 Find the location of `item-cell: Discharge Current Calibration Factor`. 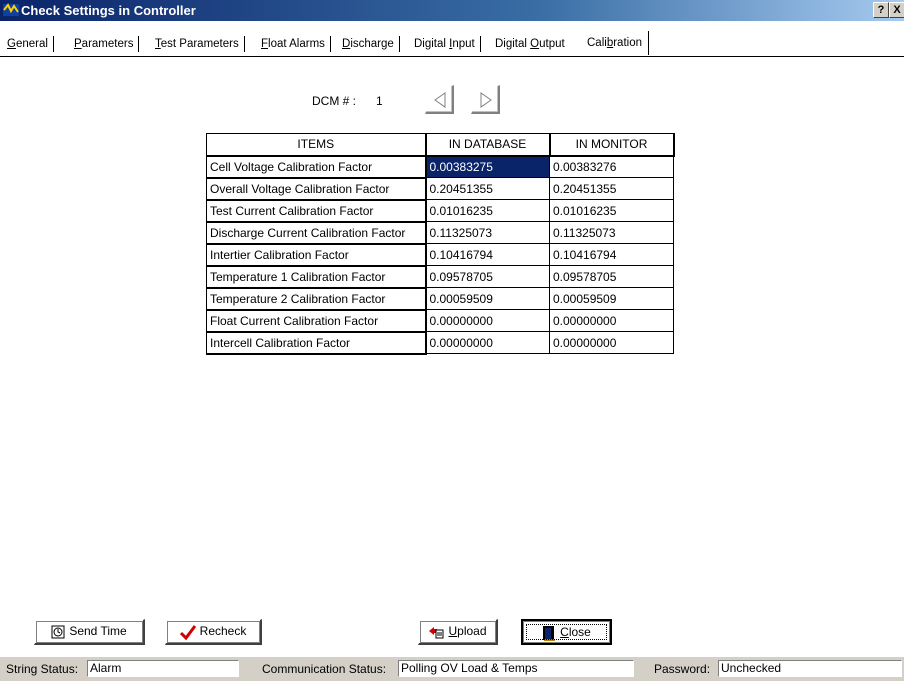

item-cell: Discharge Current Calibration Factor is located at coordinates (316, 233).